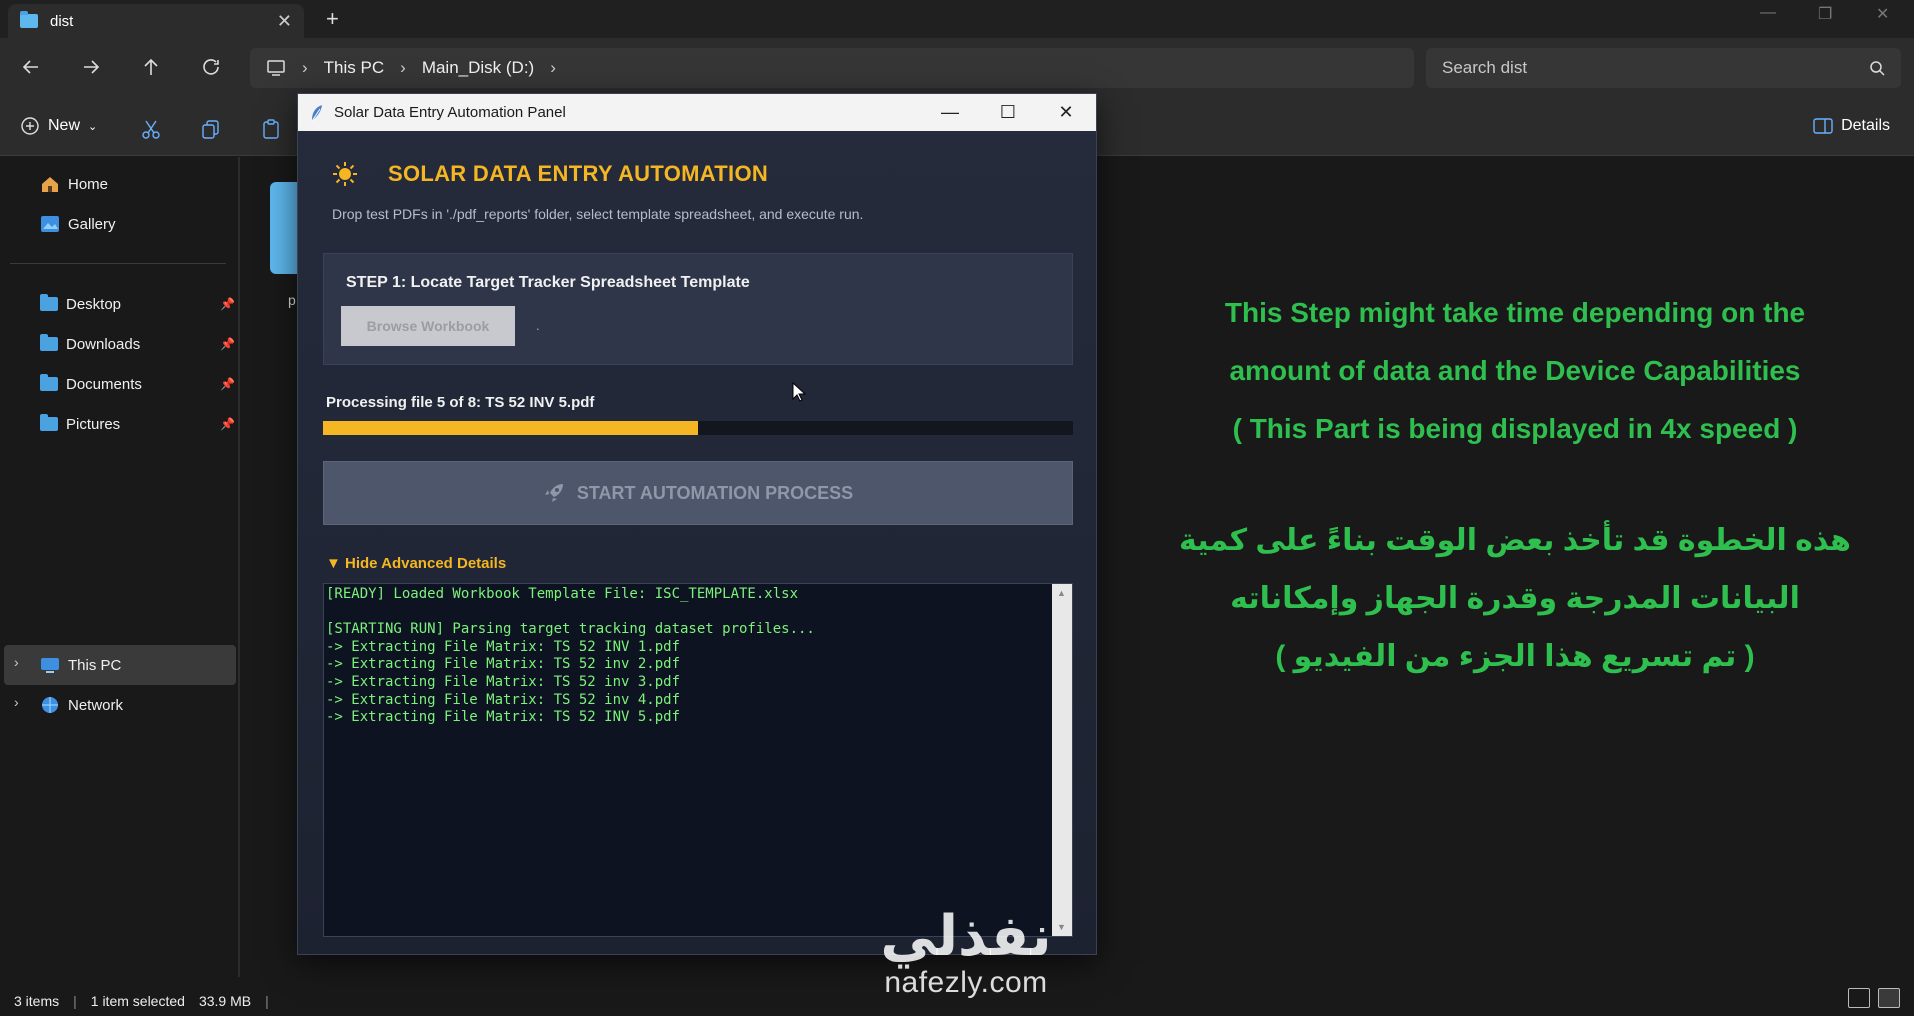 The width and height of the screenshot is (1914, 1016). I want to click on browse-workbook-button: Browse Workbook, so click(428, 326).